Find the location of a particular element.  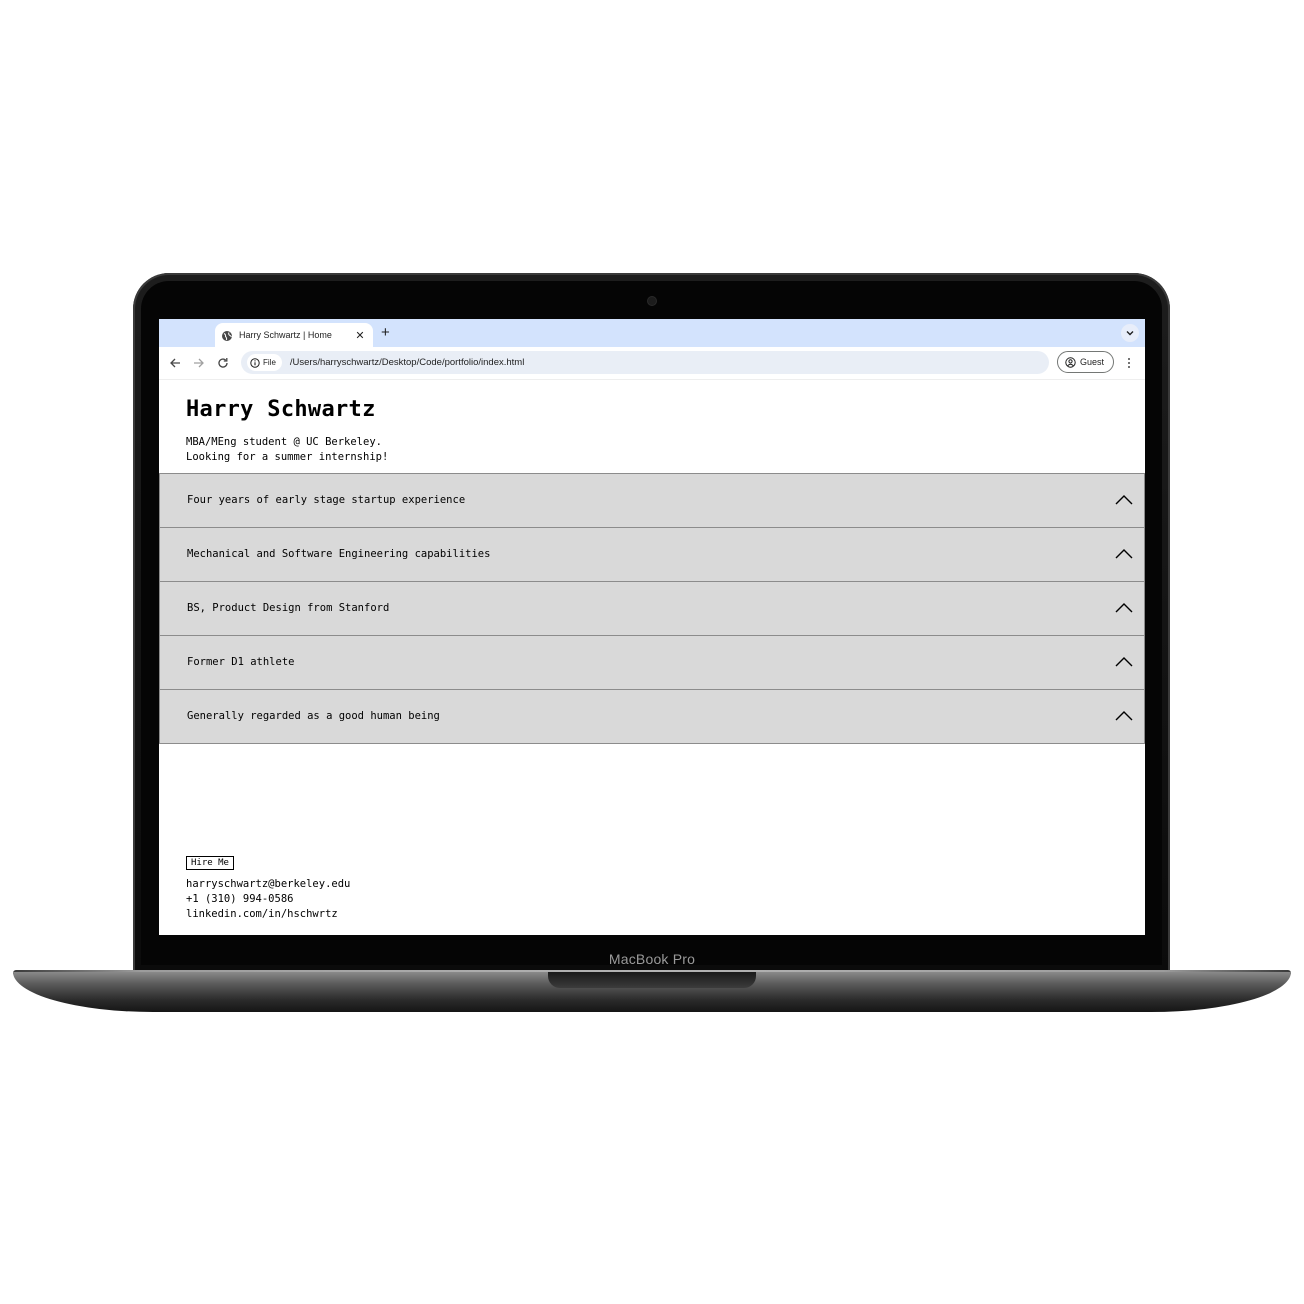

accordion-item-label: Generally regarded as a good human being is located at coordinates (313, 716).